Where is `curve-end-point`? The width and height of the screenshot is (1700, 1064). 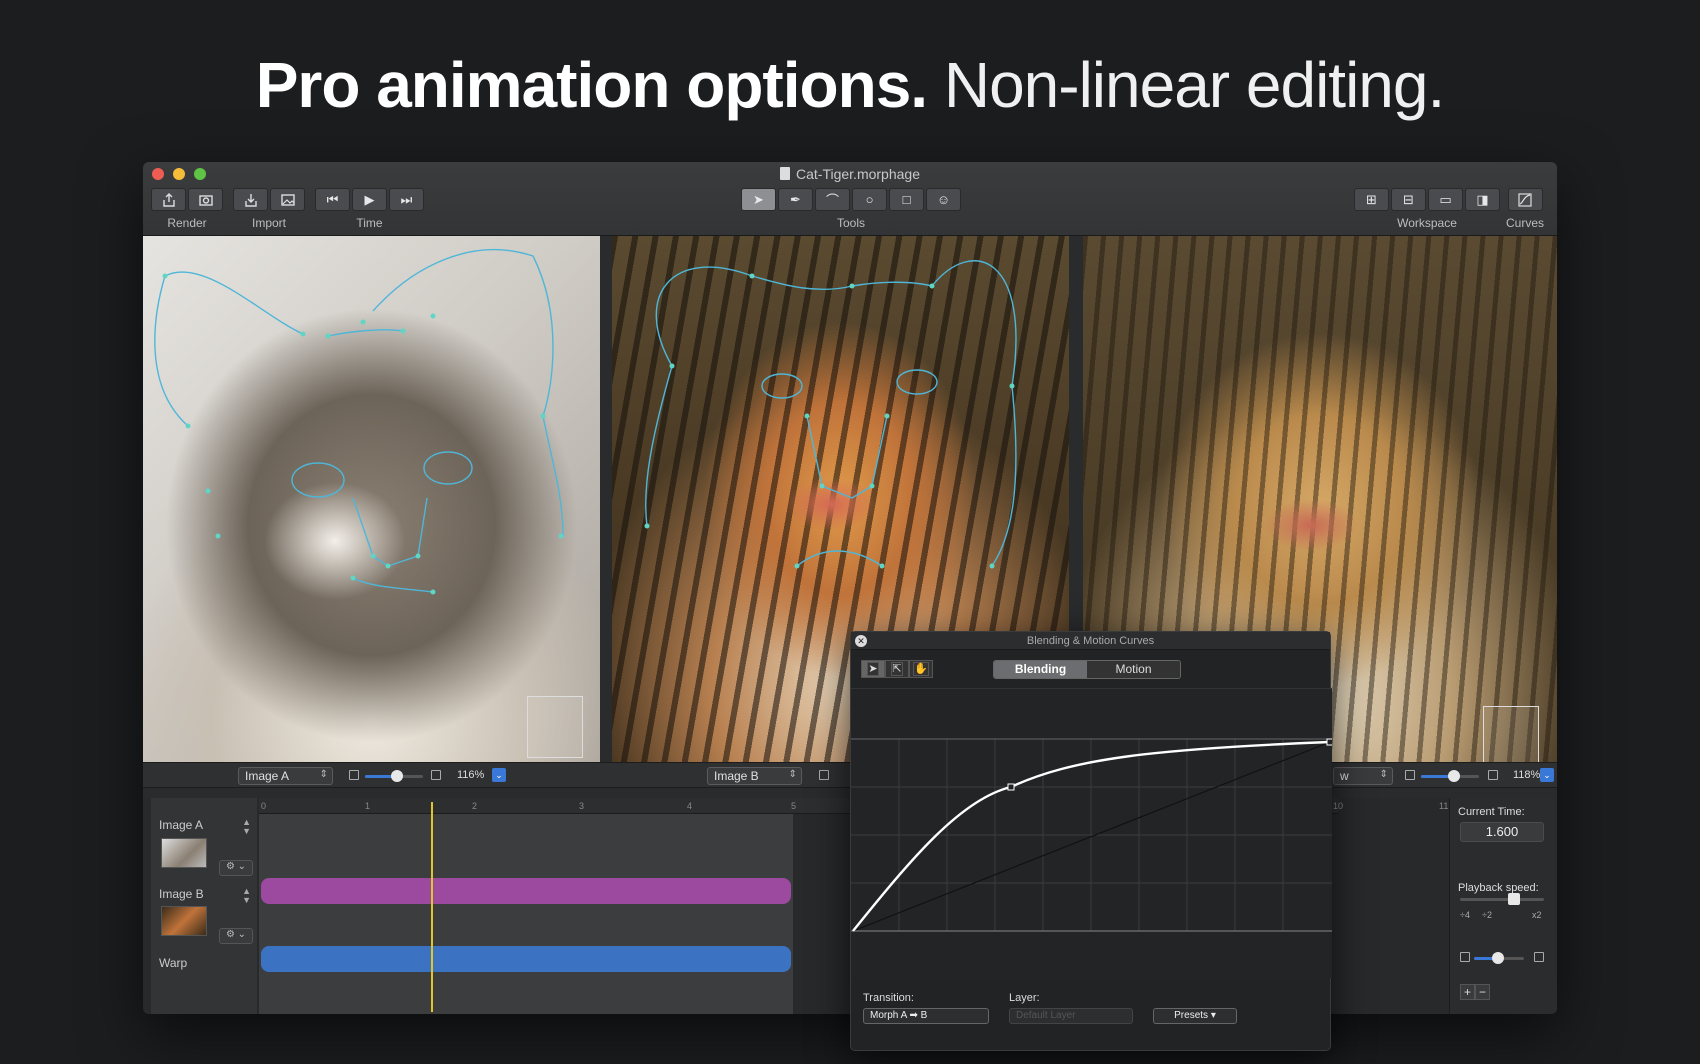
curve-end-point is located at coordinates (1330, 742).